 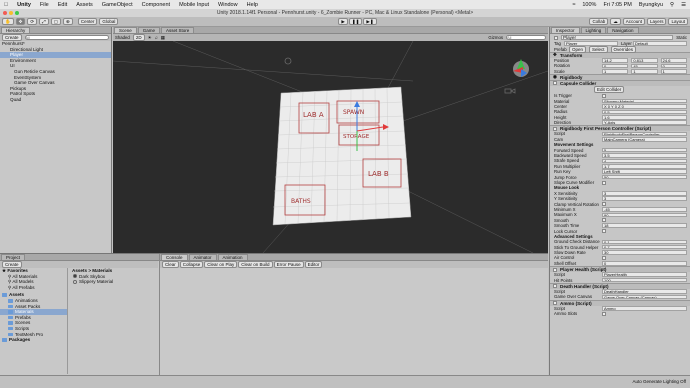 I want to click on rotation-y: 45, so click(x=644, y=66).